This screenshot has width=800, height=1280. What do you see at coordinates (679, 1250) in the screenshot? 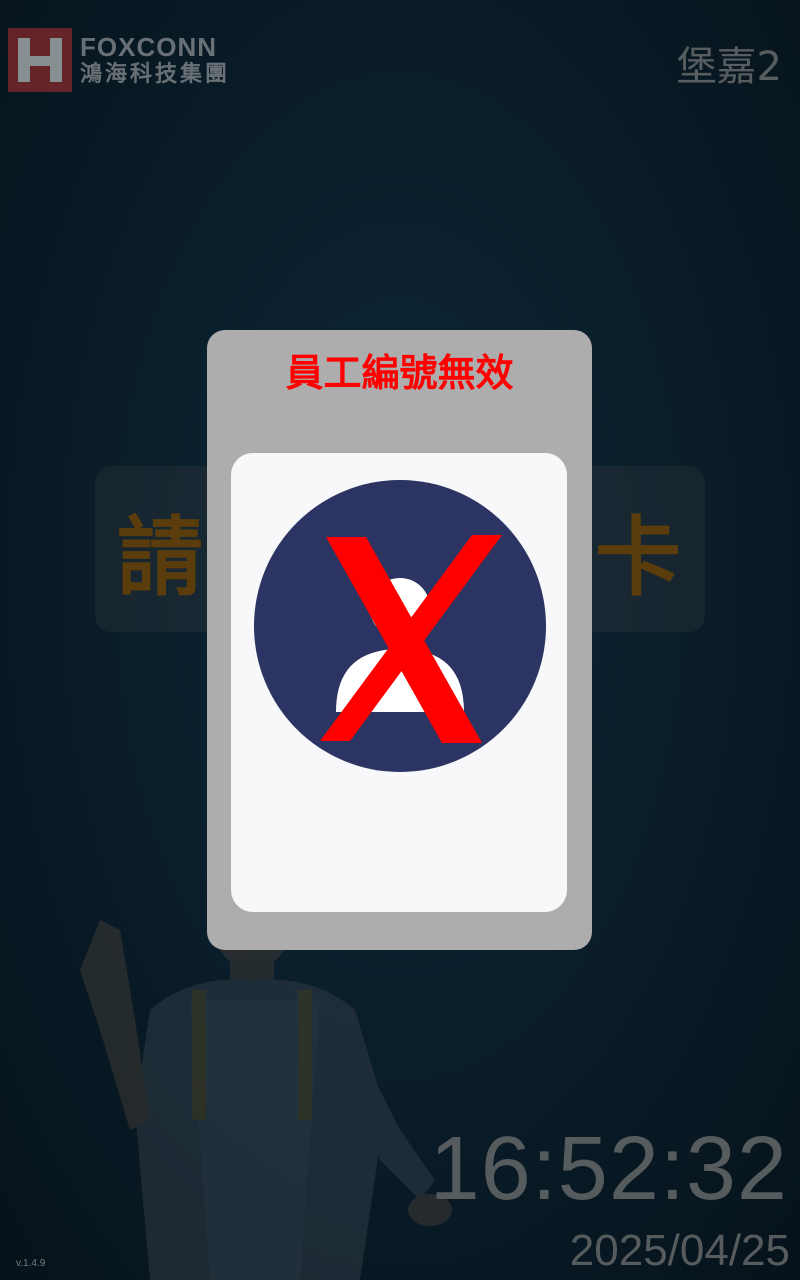
I see `current-date: 2025/04/25` at bounding box center [679, 1250].